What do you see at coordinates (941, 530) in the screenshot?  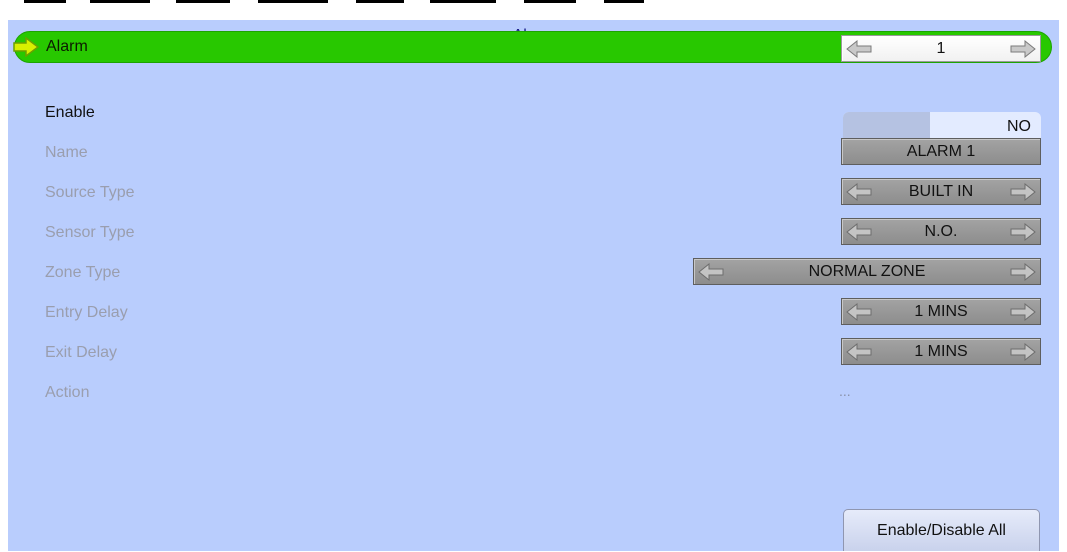 I see `enable-disable-all-button: Enable/Disable All` at bounding box center [941, 530].